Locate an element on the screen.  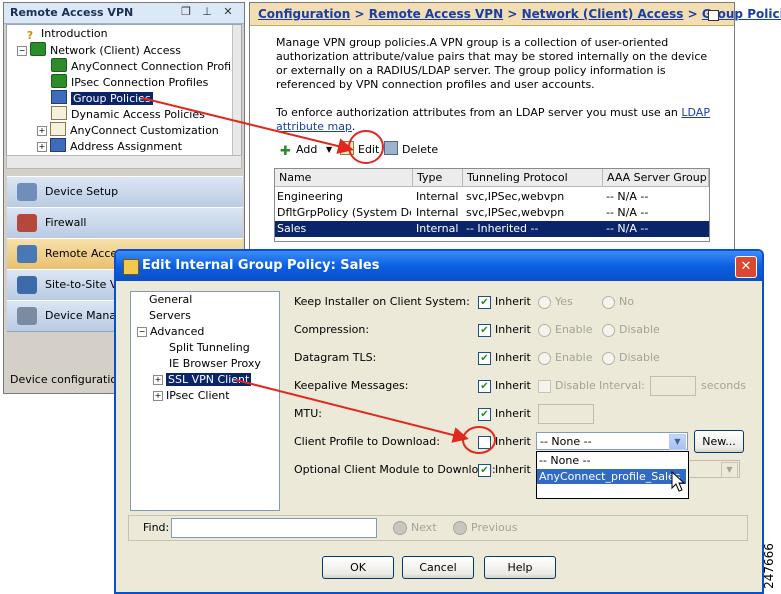
disable-label: Disable is located at coordinates (639, 357).